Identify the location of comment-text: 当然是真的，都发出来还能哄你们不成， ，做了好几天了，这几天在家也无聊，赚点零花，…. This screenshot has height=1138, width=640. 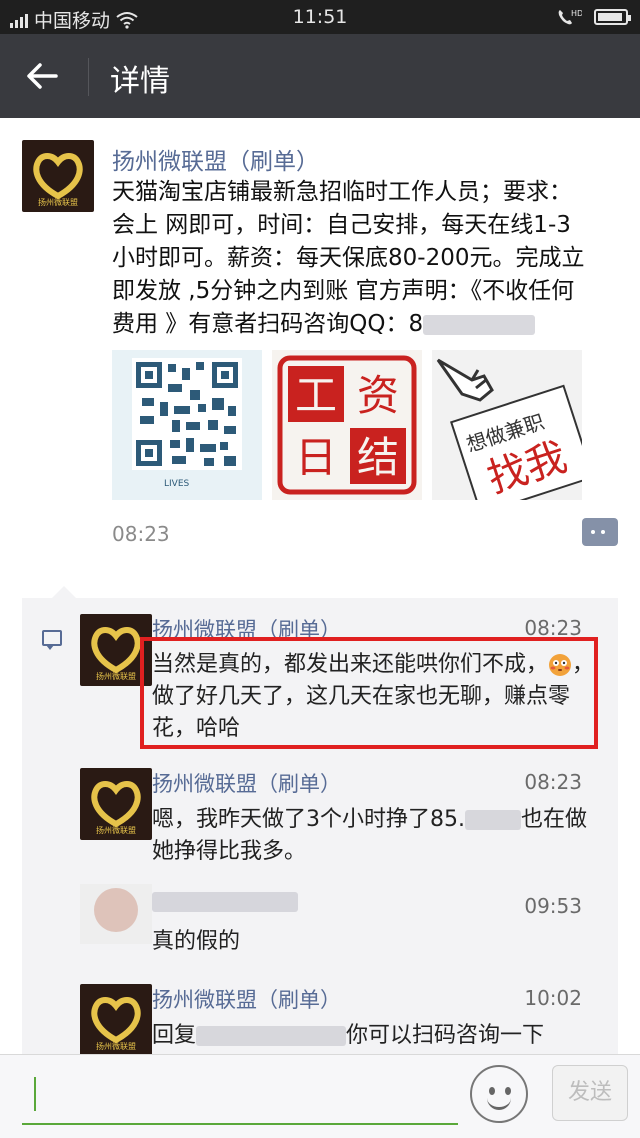
(377, 697).